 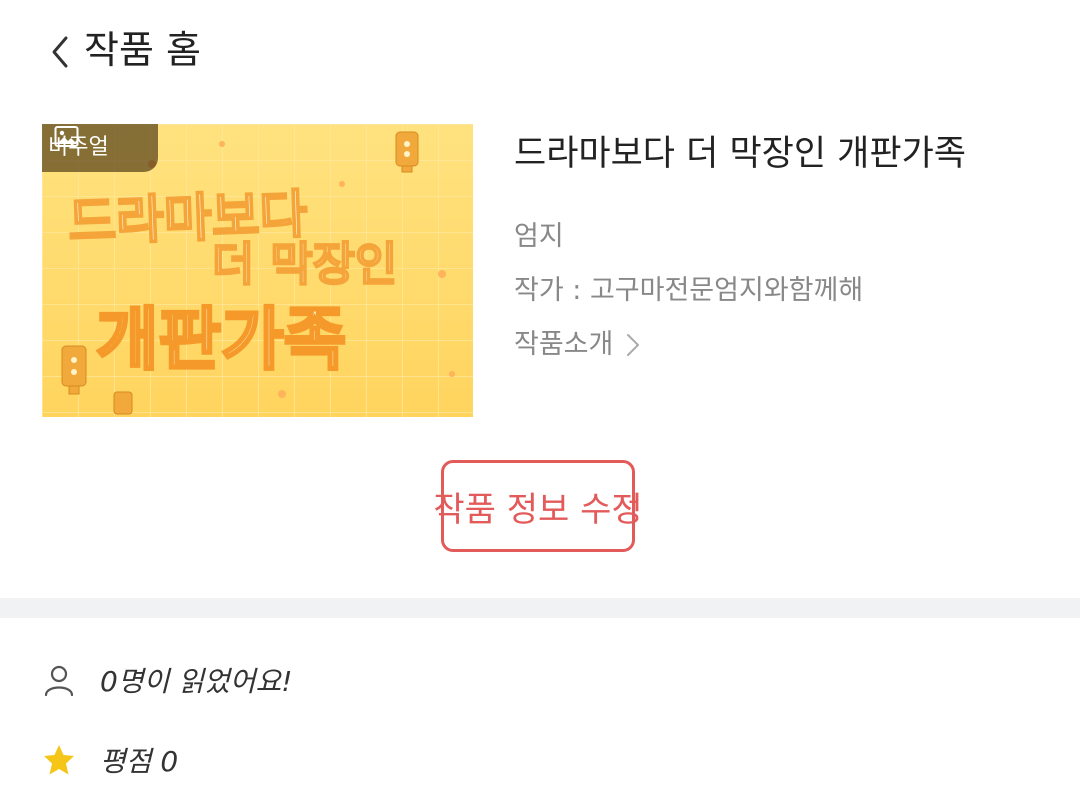 I want to click on chevron-left-icon, so click(x=60, y=52).